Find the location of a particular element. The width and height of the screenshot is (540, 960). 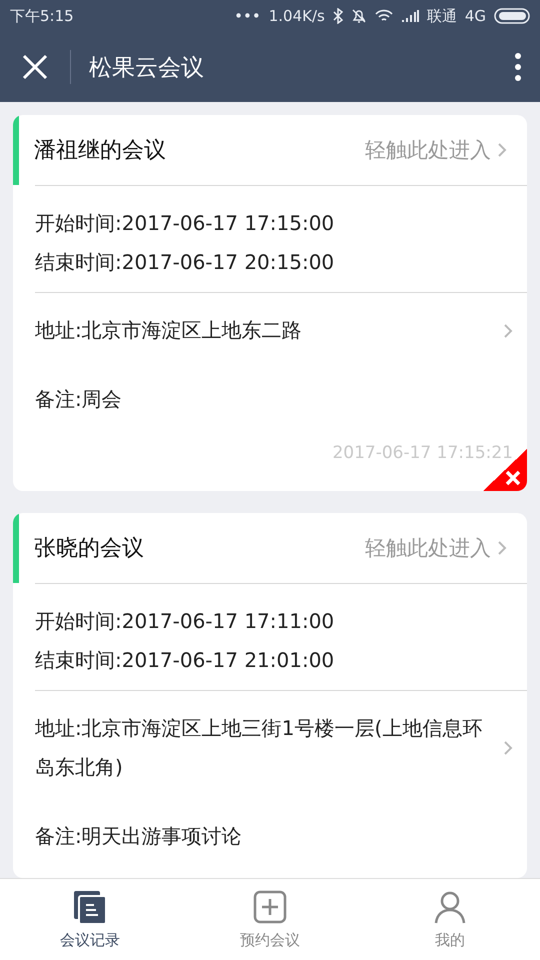

status-time: 下午5:15 is located at coordinates (42, 16).